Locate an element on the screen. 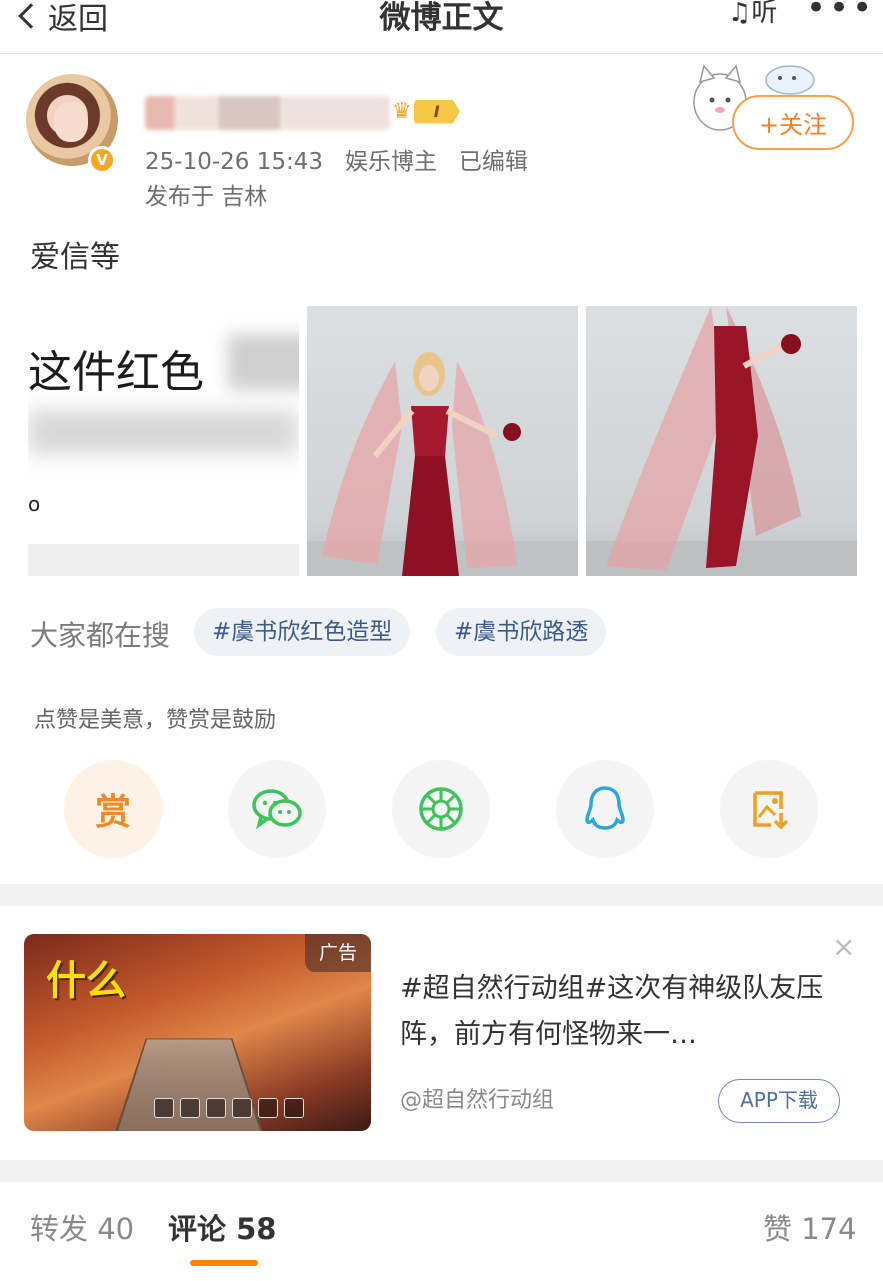 This screenshot has height=1281, width=883. hot-search-tag: #虞书欣红色造型 is located at coordinates (302, 632).